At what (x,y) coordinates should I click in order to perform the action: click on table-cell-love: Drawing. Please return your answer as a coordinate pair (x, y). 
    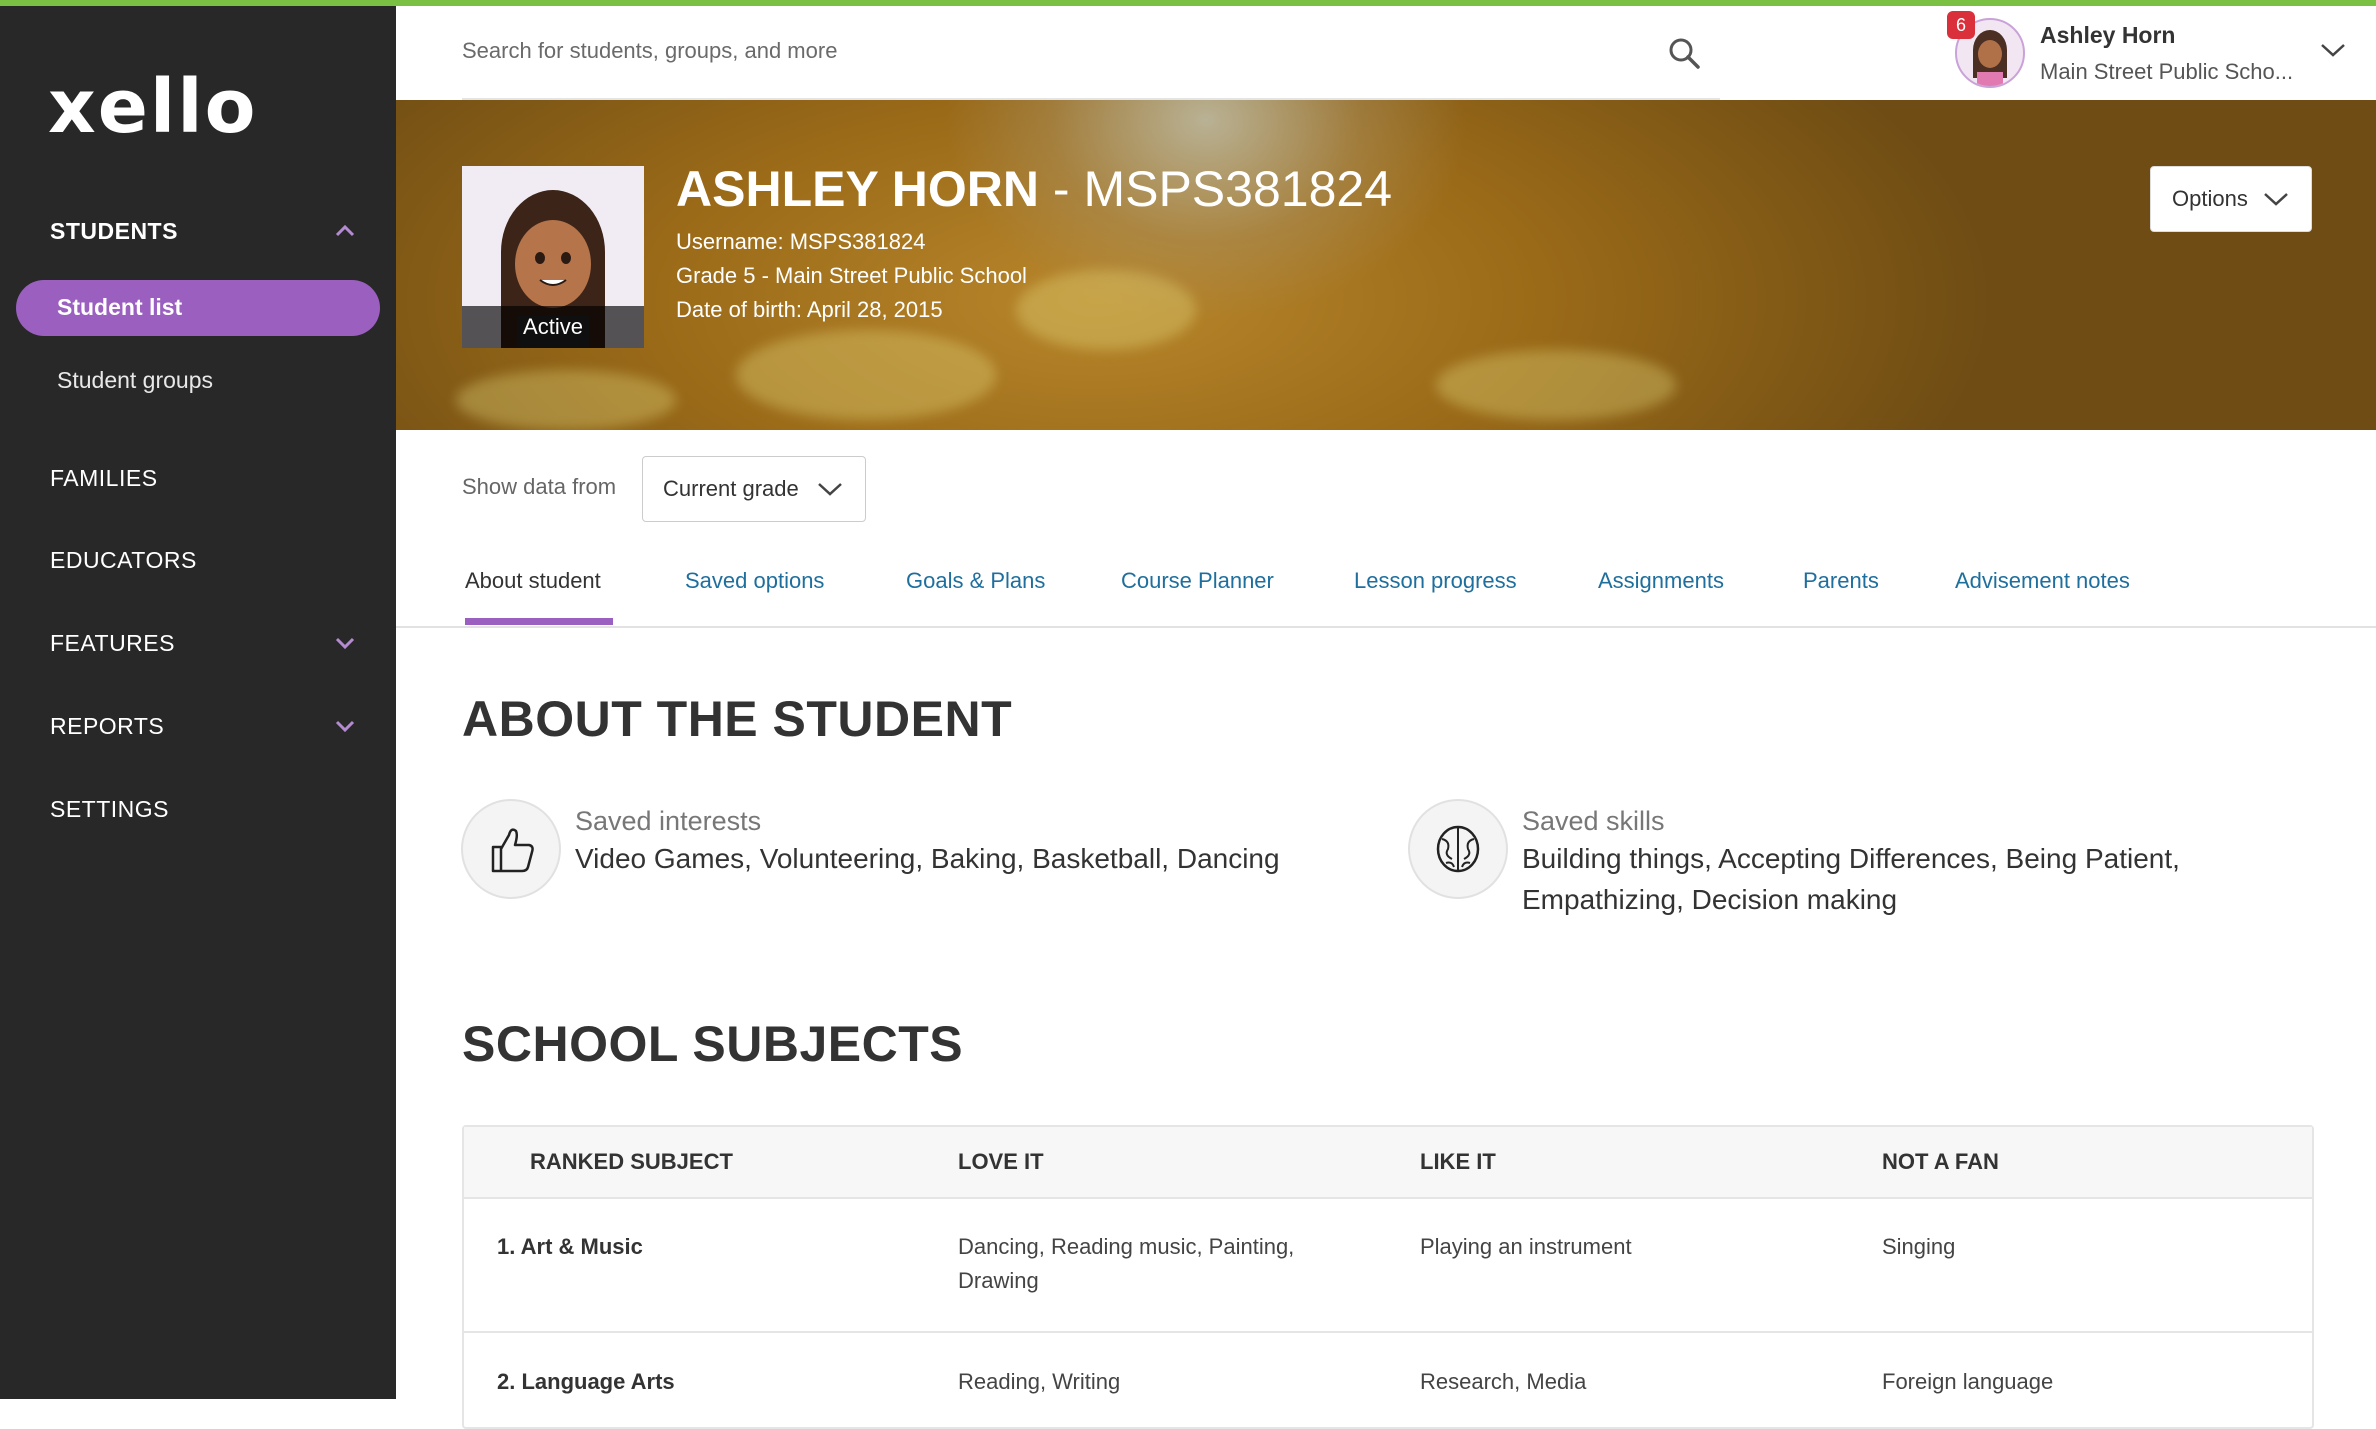
    Looking at the image, I should click on (998, 1280).